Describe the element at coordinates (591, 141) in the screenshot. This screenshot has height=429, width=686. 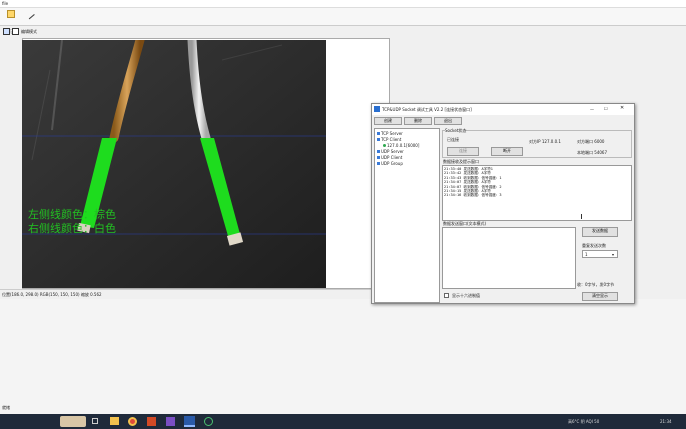
I see `peer-port-label: 对方端口 6000` at that location.